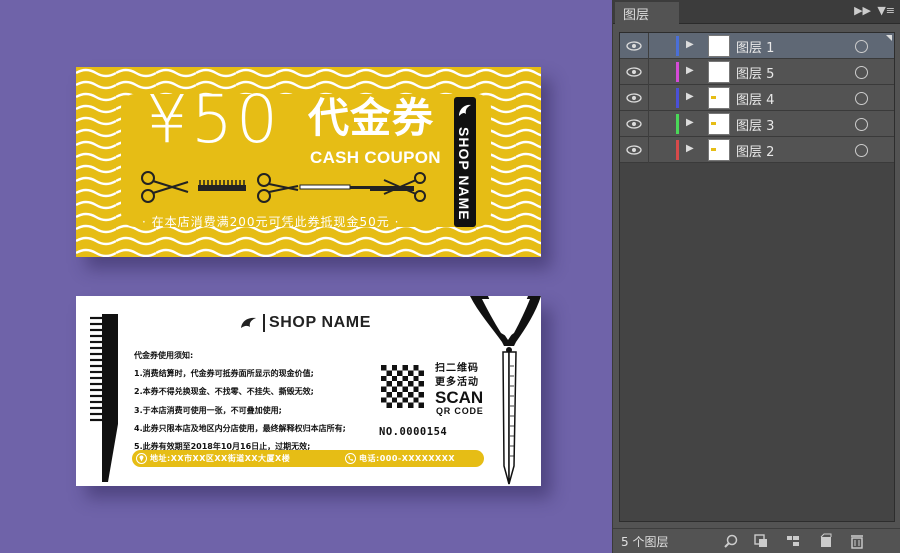 This screenshot has height=553, width=900. I want to click on location-pin-icon, so click(141, 458).